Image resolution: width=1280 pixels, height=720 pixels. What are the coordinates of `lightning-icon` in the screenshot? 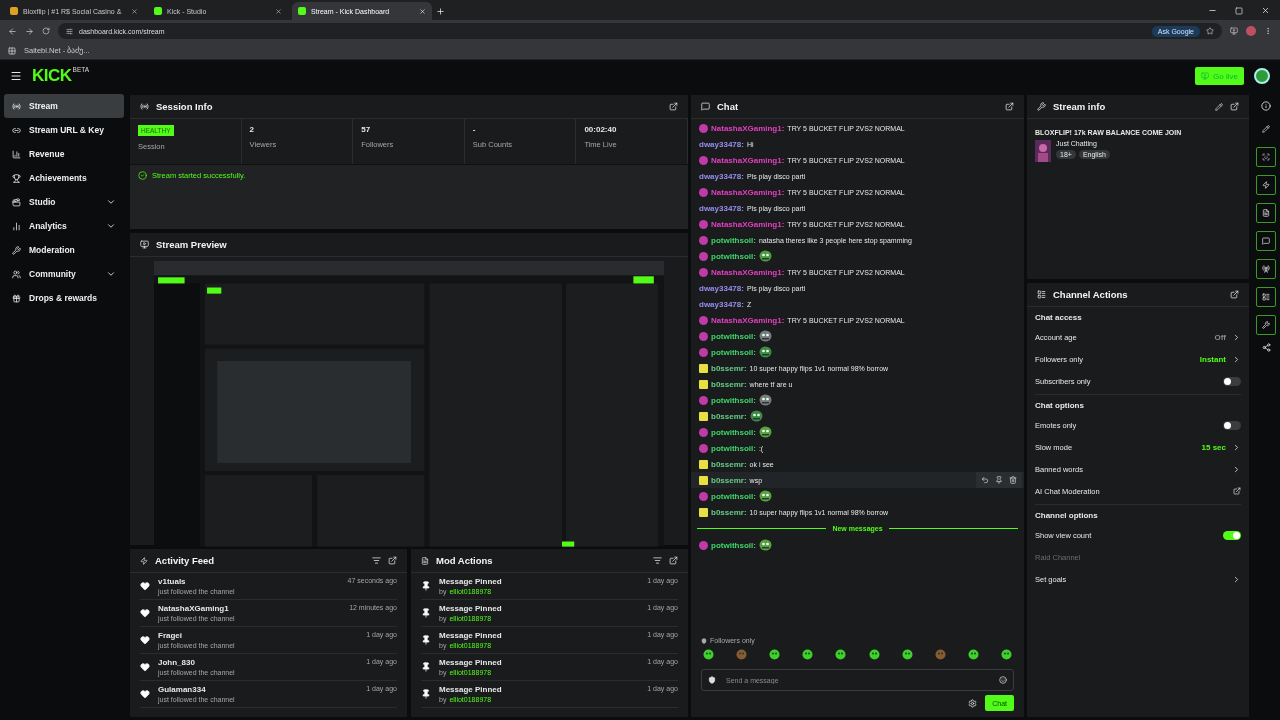 It's located at (1266, 185).